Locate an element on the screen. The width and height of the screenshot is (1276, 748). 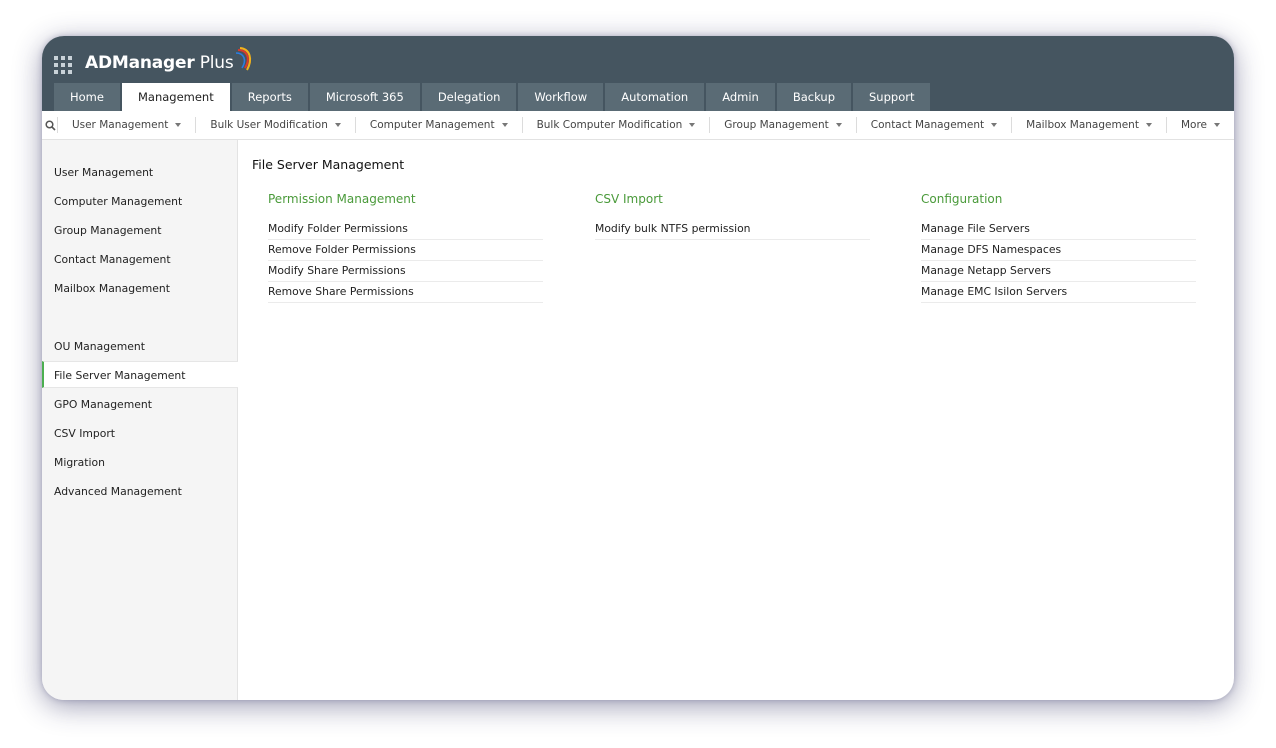
logo-swoosh-icon is located at coordinates (243, 59).